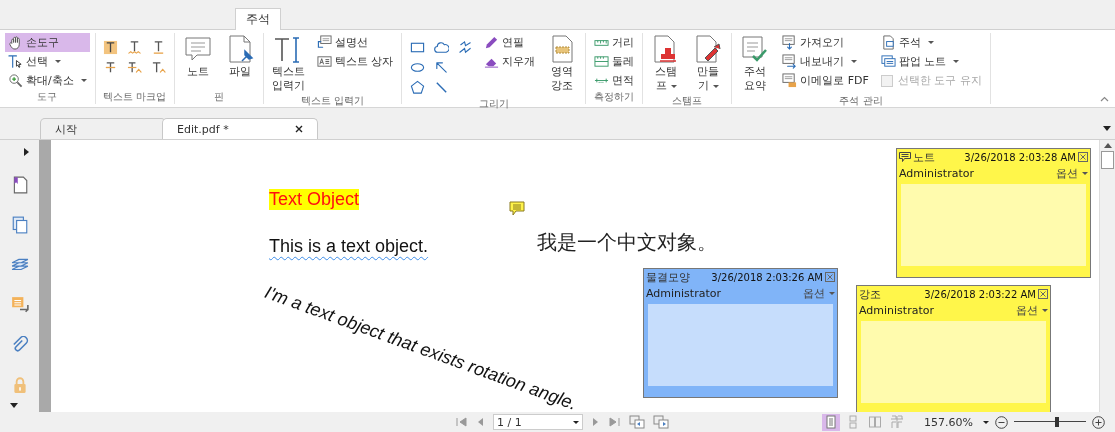  What do you see at coordinates (239, 61) in the screenshot?
I see `ribbon-button: 파일` at bounding box center [239, 61].